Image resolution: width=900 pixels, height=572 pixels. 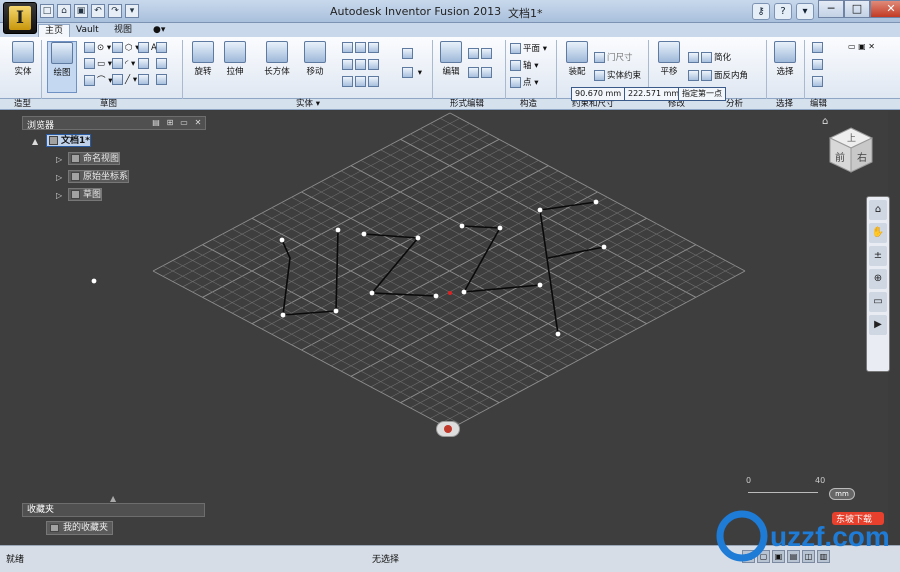 What do you see at coordinates (156, 123) in the screenshot?
I see `browser-filter-icon: ▤` at bounding box center [156, 123].